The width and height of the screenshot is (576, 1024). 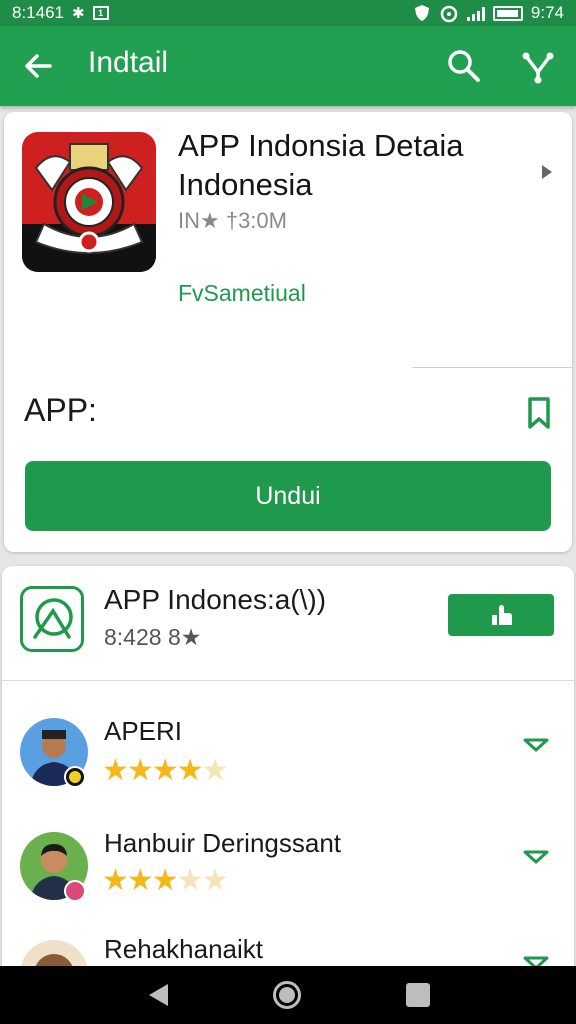 I want to click on back-arrow-icon, so click(x=38, y=66).